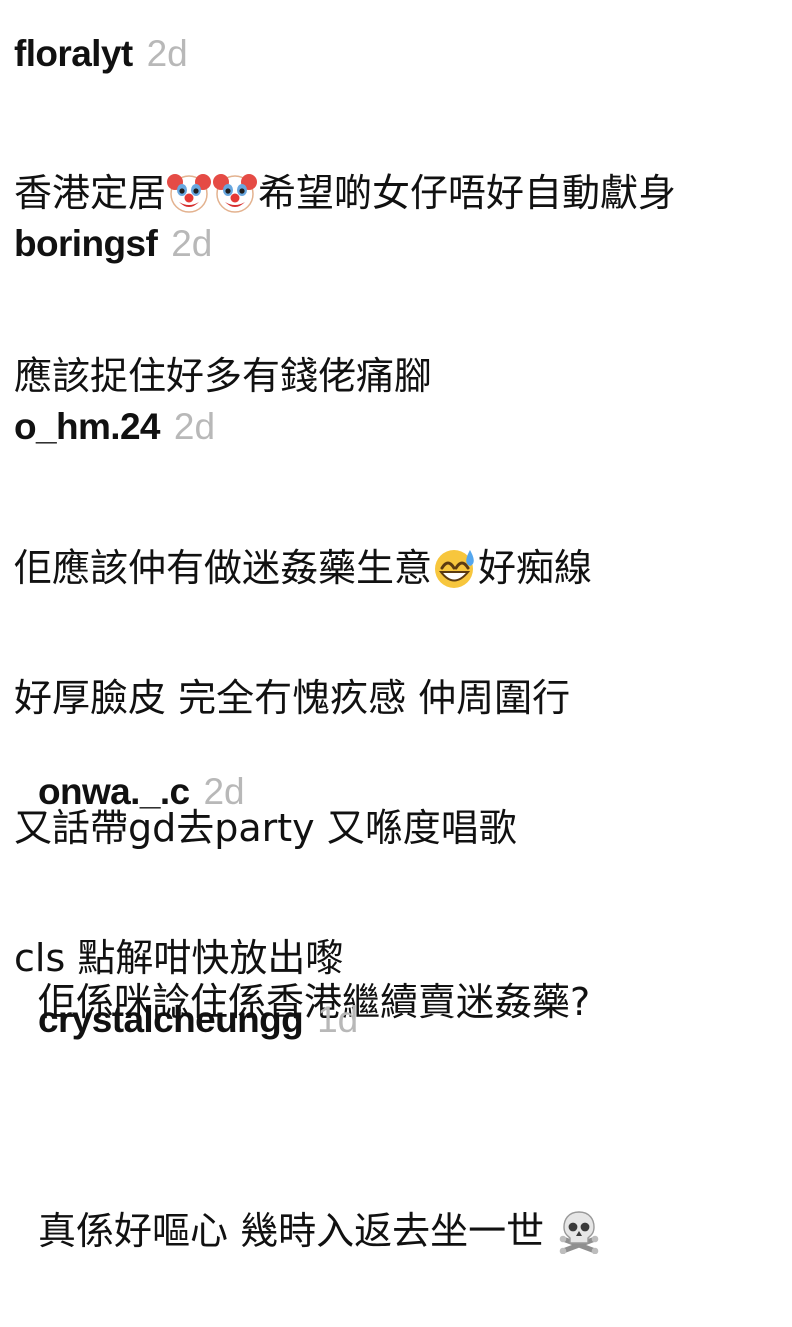 The width and height of the screenshot is (792, 1327). What do you see at coordinates (467, 193) in the screenshot?
I see `comment-text-part: 希望啲女仔唔好自動獻身` at bounding box center [467, 193].